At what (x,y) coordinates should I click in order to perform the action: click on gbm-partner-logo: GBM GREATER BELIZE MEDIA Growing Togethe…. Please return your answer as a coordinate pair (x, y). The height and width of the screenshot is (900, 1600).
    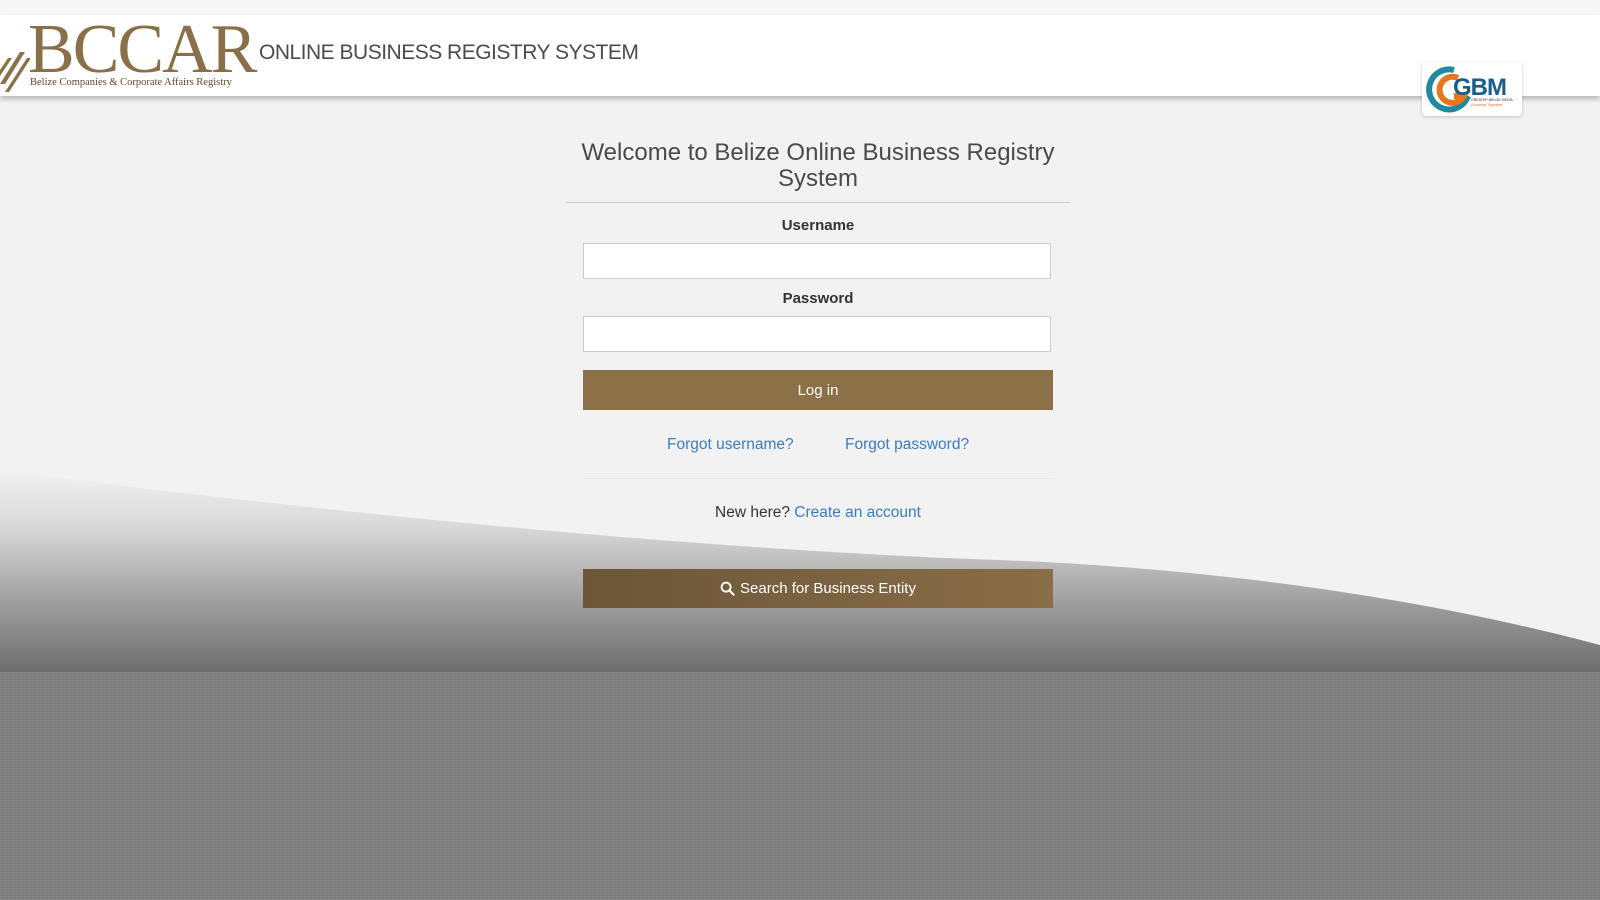
    Looking at the image, I should click on (1472, 89).